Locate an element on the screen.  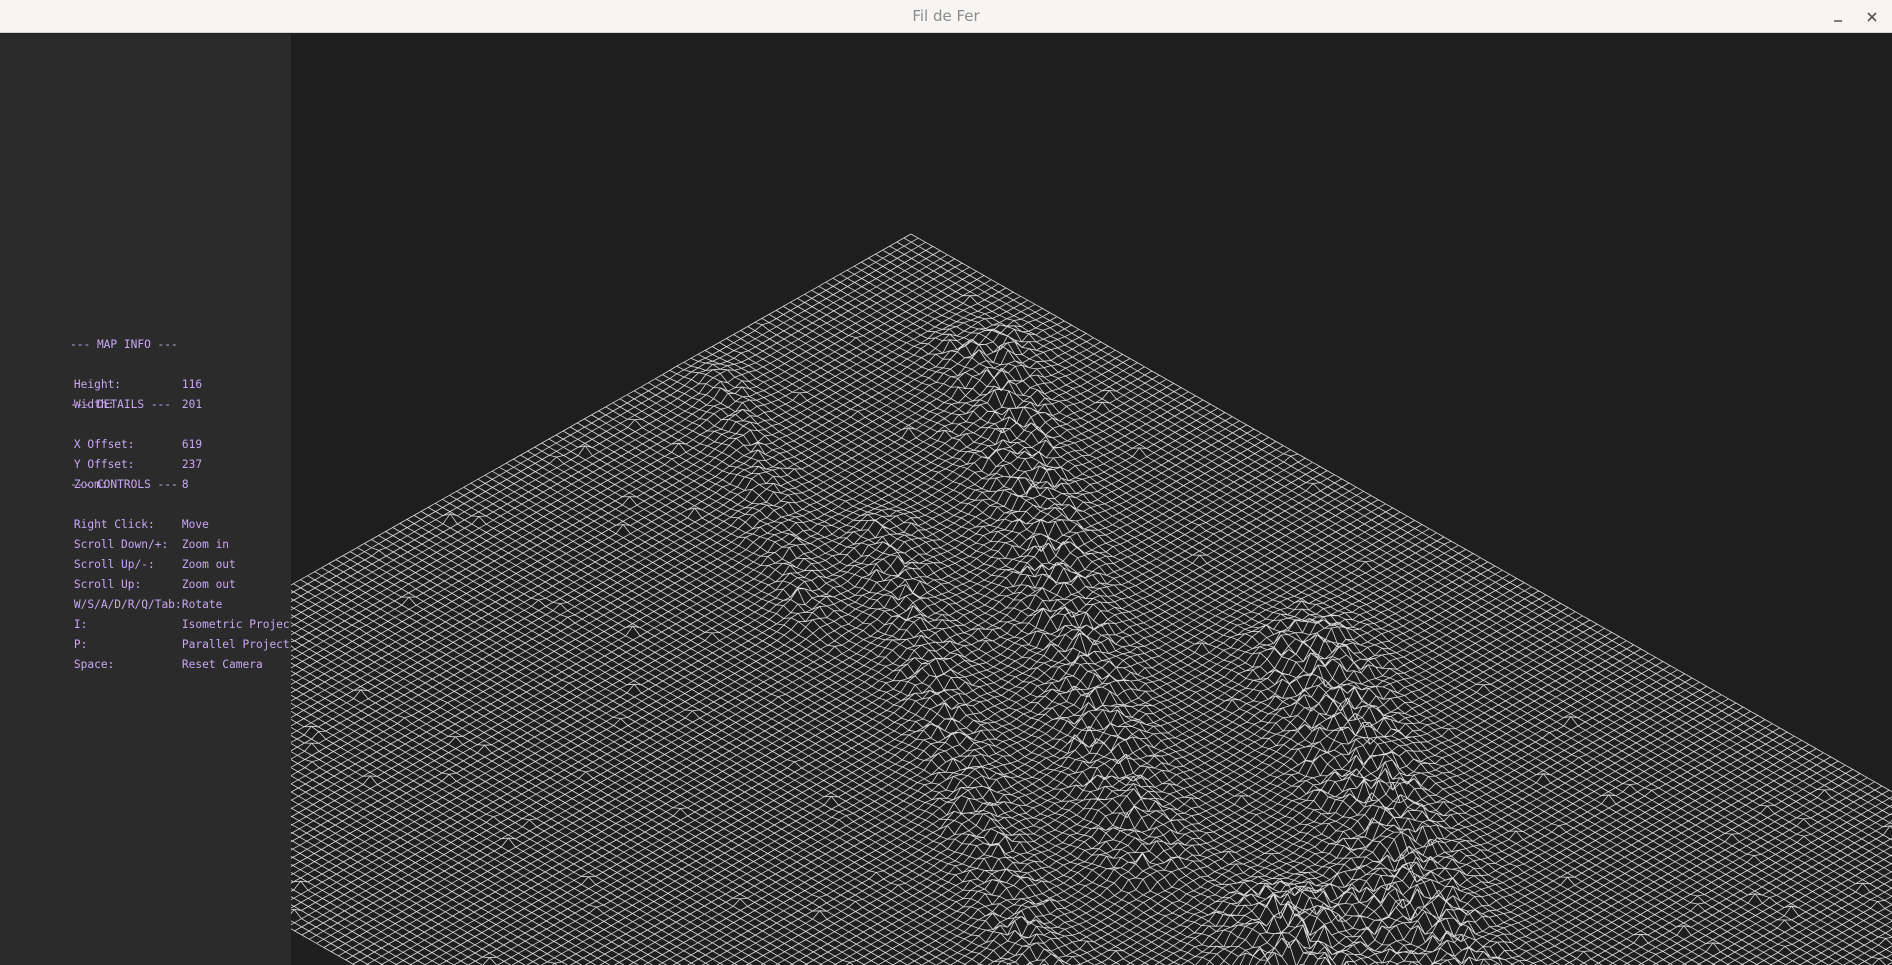
control-row-scroll-up: Scroll Up: Zoom out is located at coordinates (168, 573).